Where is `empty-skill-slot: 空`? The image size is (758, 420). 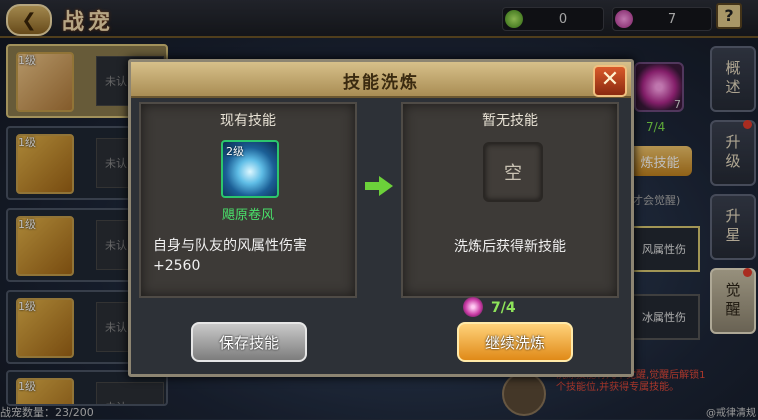 empty-skill-slot: 空 is located at coordinates (513, 172).